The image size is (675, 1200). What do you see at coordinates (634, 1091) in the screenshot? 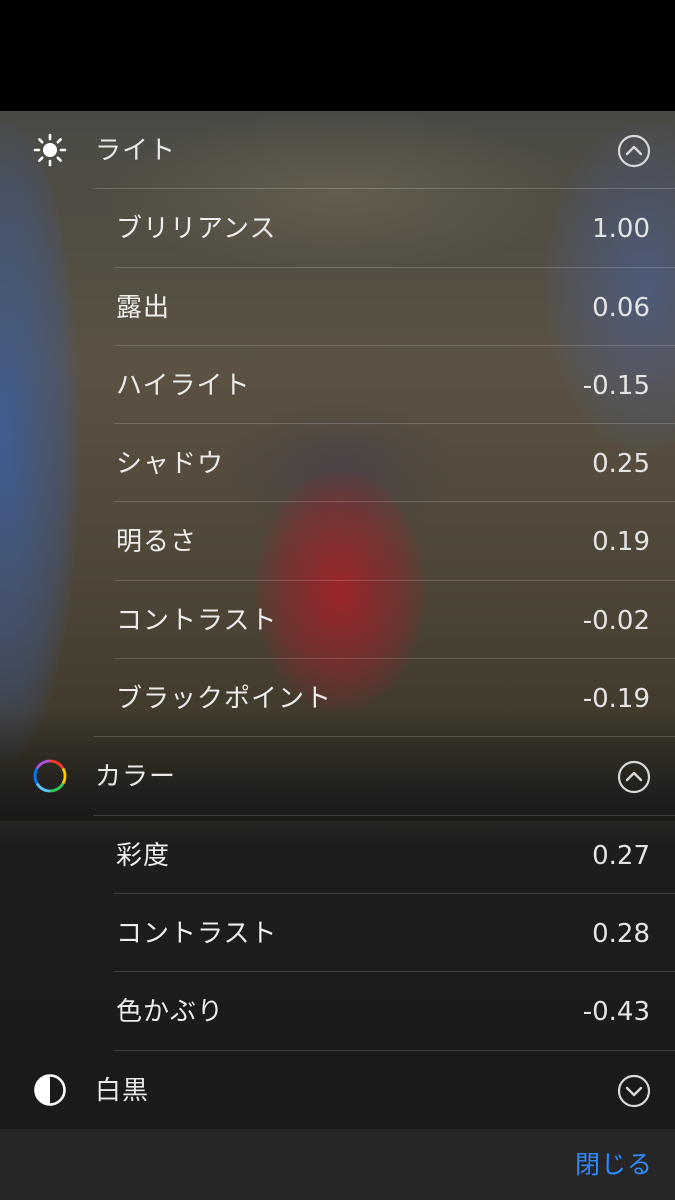
I see `chevron-down-circle-icon` at bounding box center [634, 1091].